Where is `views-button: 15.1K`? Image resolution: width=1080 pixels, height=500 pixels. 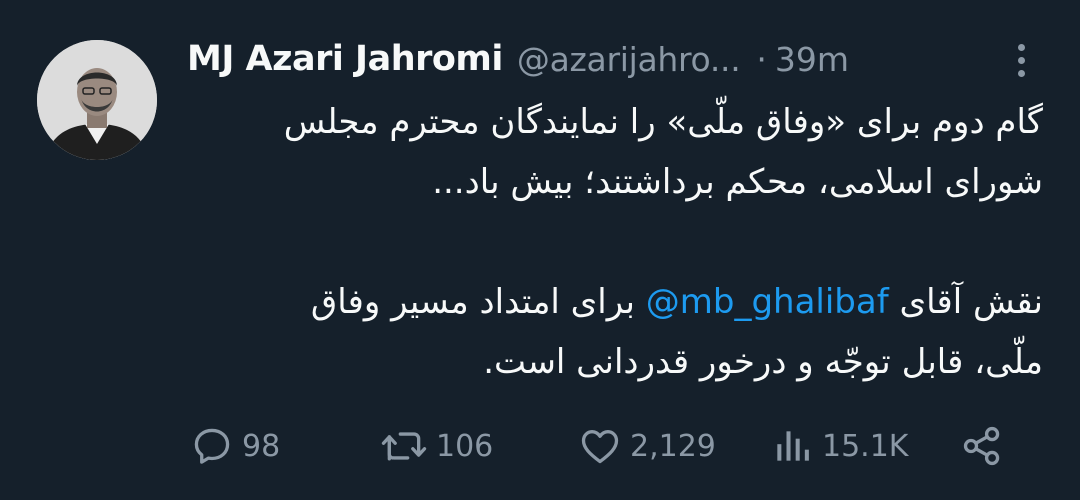
views-button: 15.1K is located at coordinates (839, 446).